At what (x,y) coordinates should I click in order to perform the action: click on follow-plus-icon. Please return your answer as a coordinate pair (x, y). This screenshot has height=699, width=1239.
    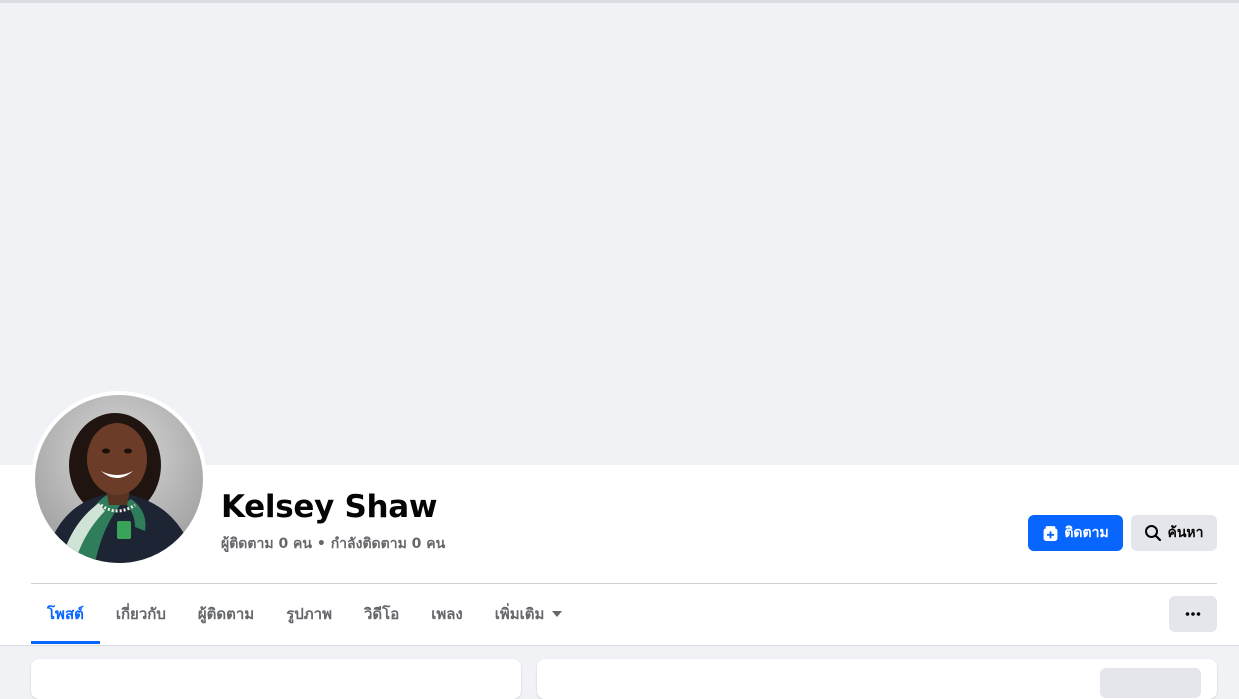
    Looking at the image, I should click on (1050, 533).